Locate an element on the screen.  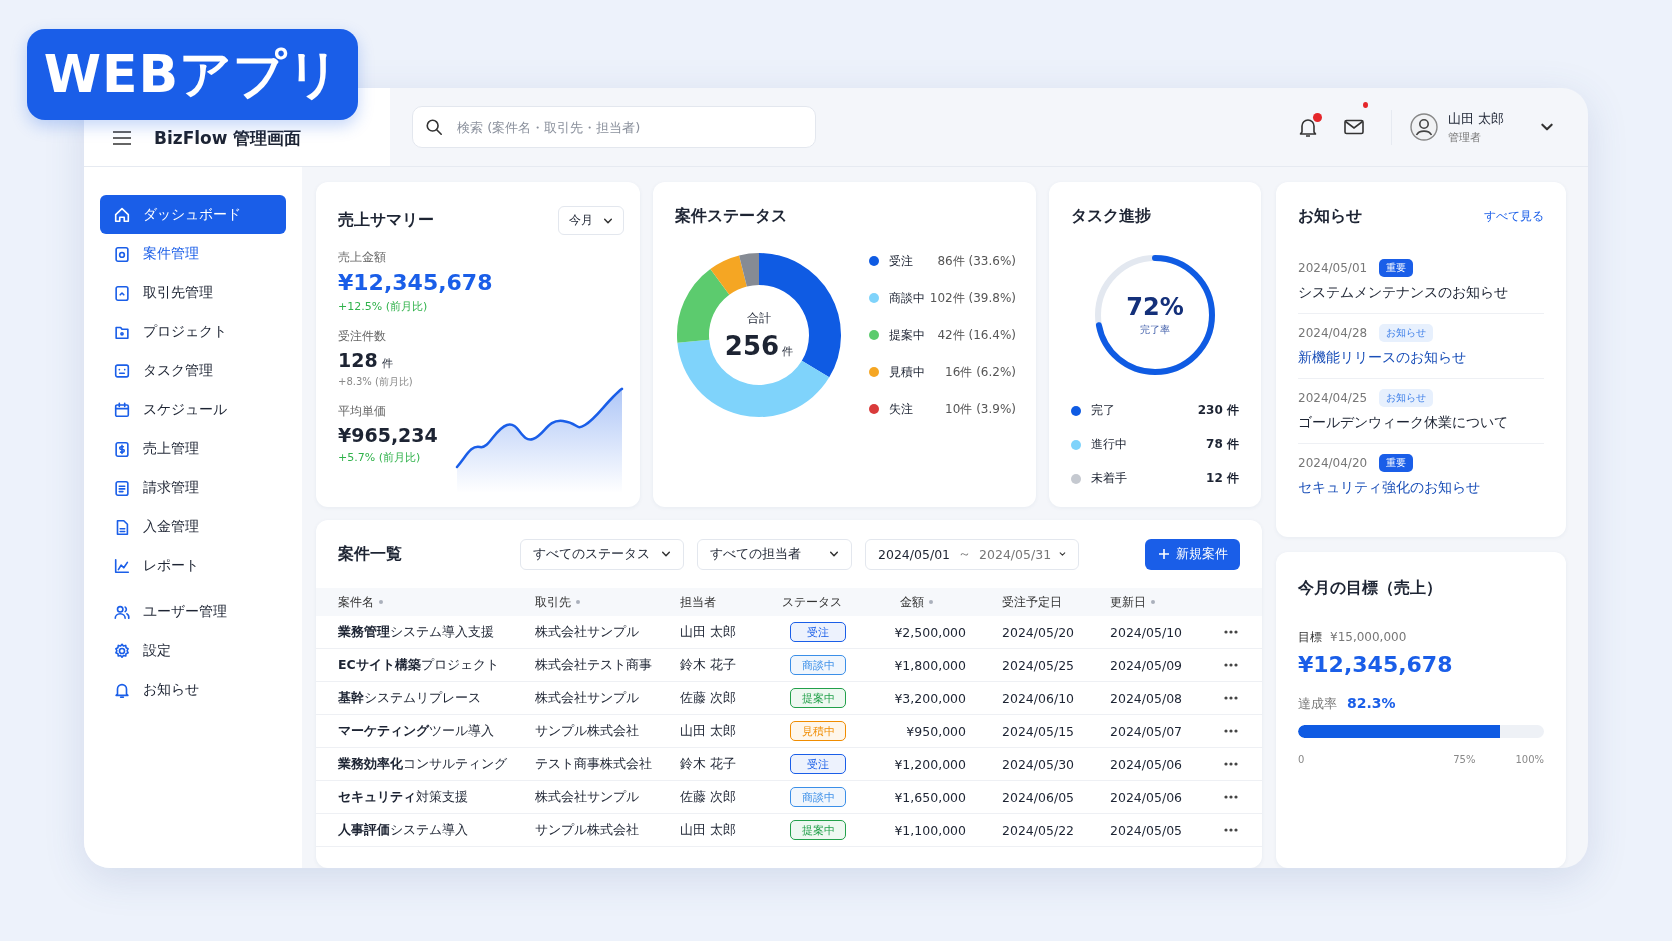
deal-name: 業務管理システム導入支援 is located at coordinates (425, 632).